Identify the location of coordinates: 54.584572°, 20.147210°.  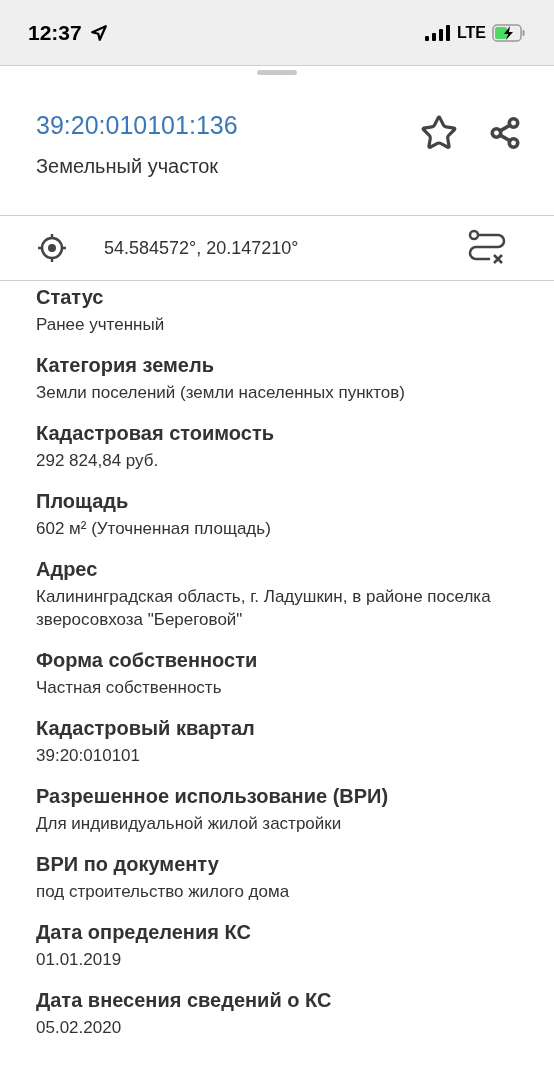
(201, 248).